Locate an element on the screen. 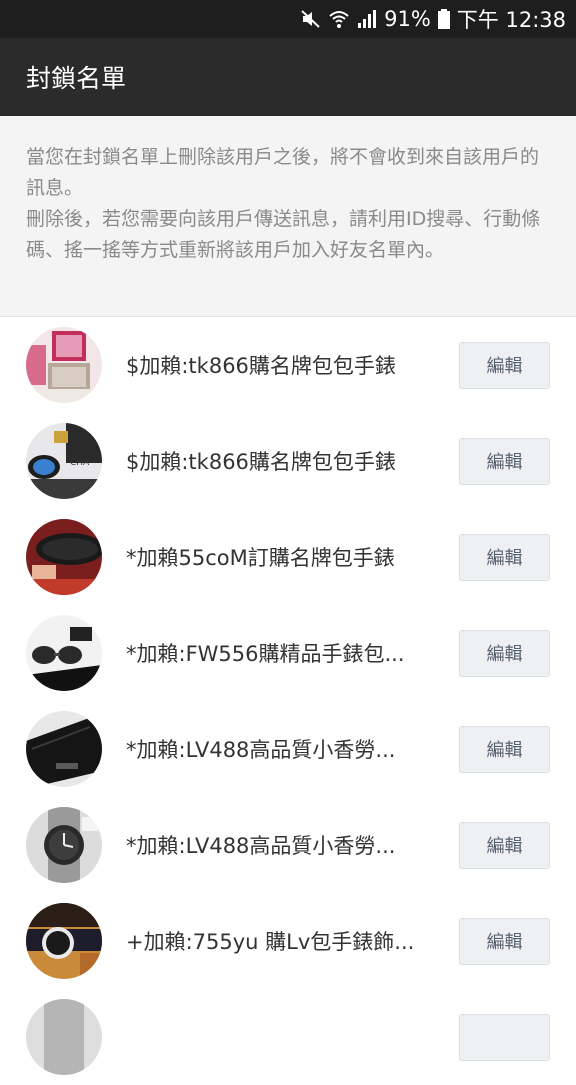 The width and height of the screenshot is (576, 1085). wifi-icon is located at coordinates (339, 19).